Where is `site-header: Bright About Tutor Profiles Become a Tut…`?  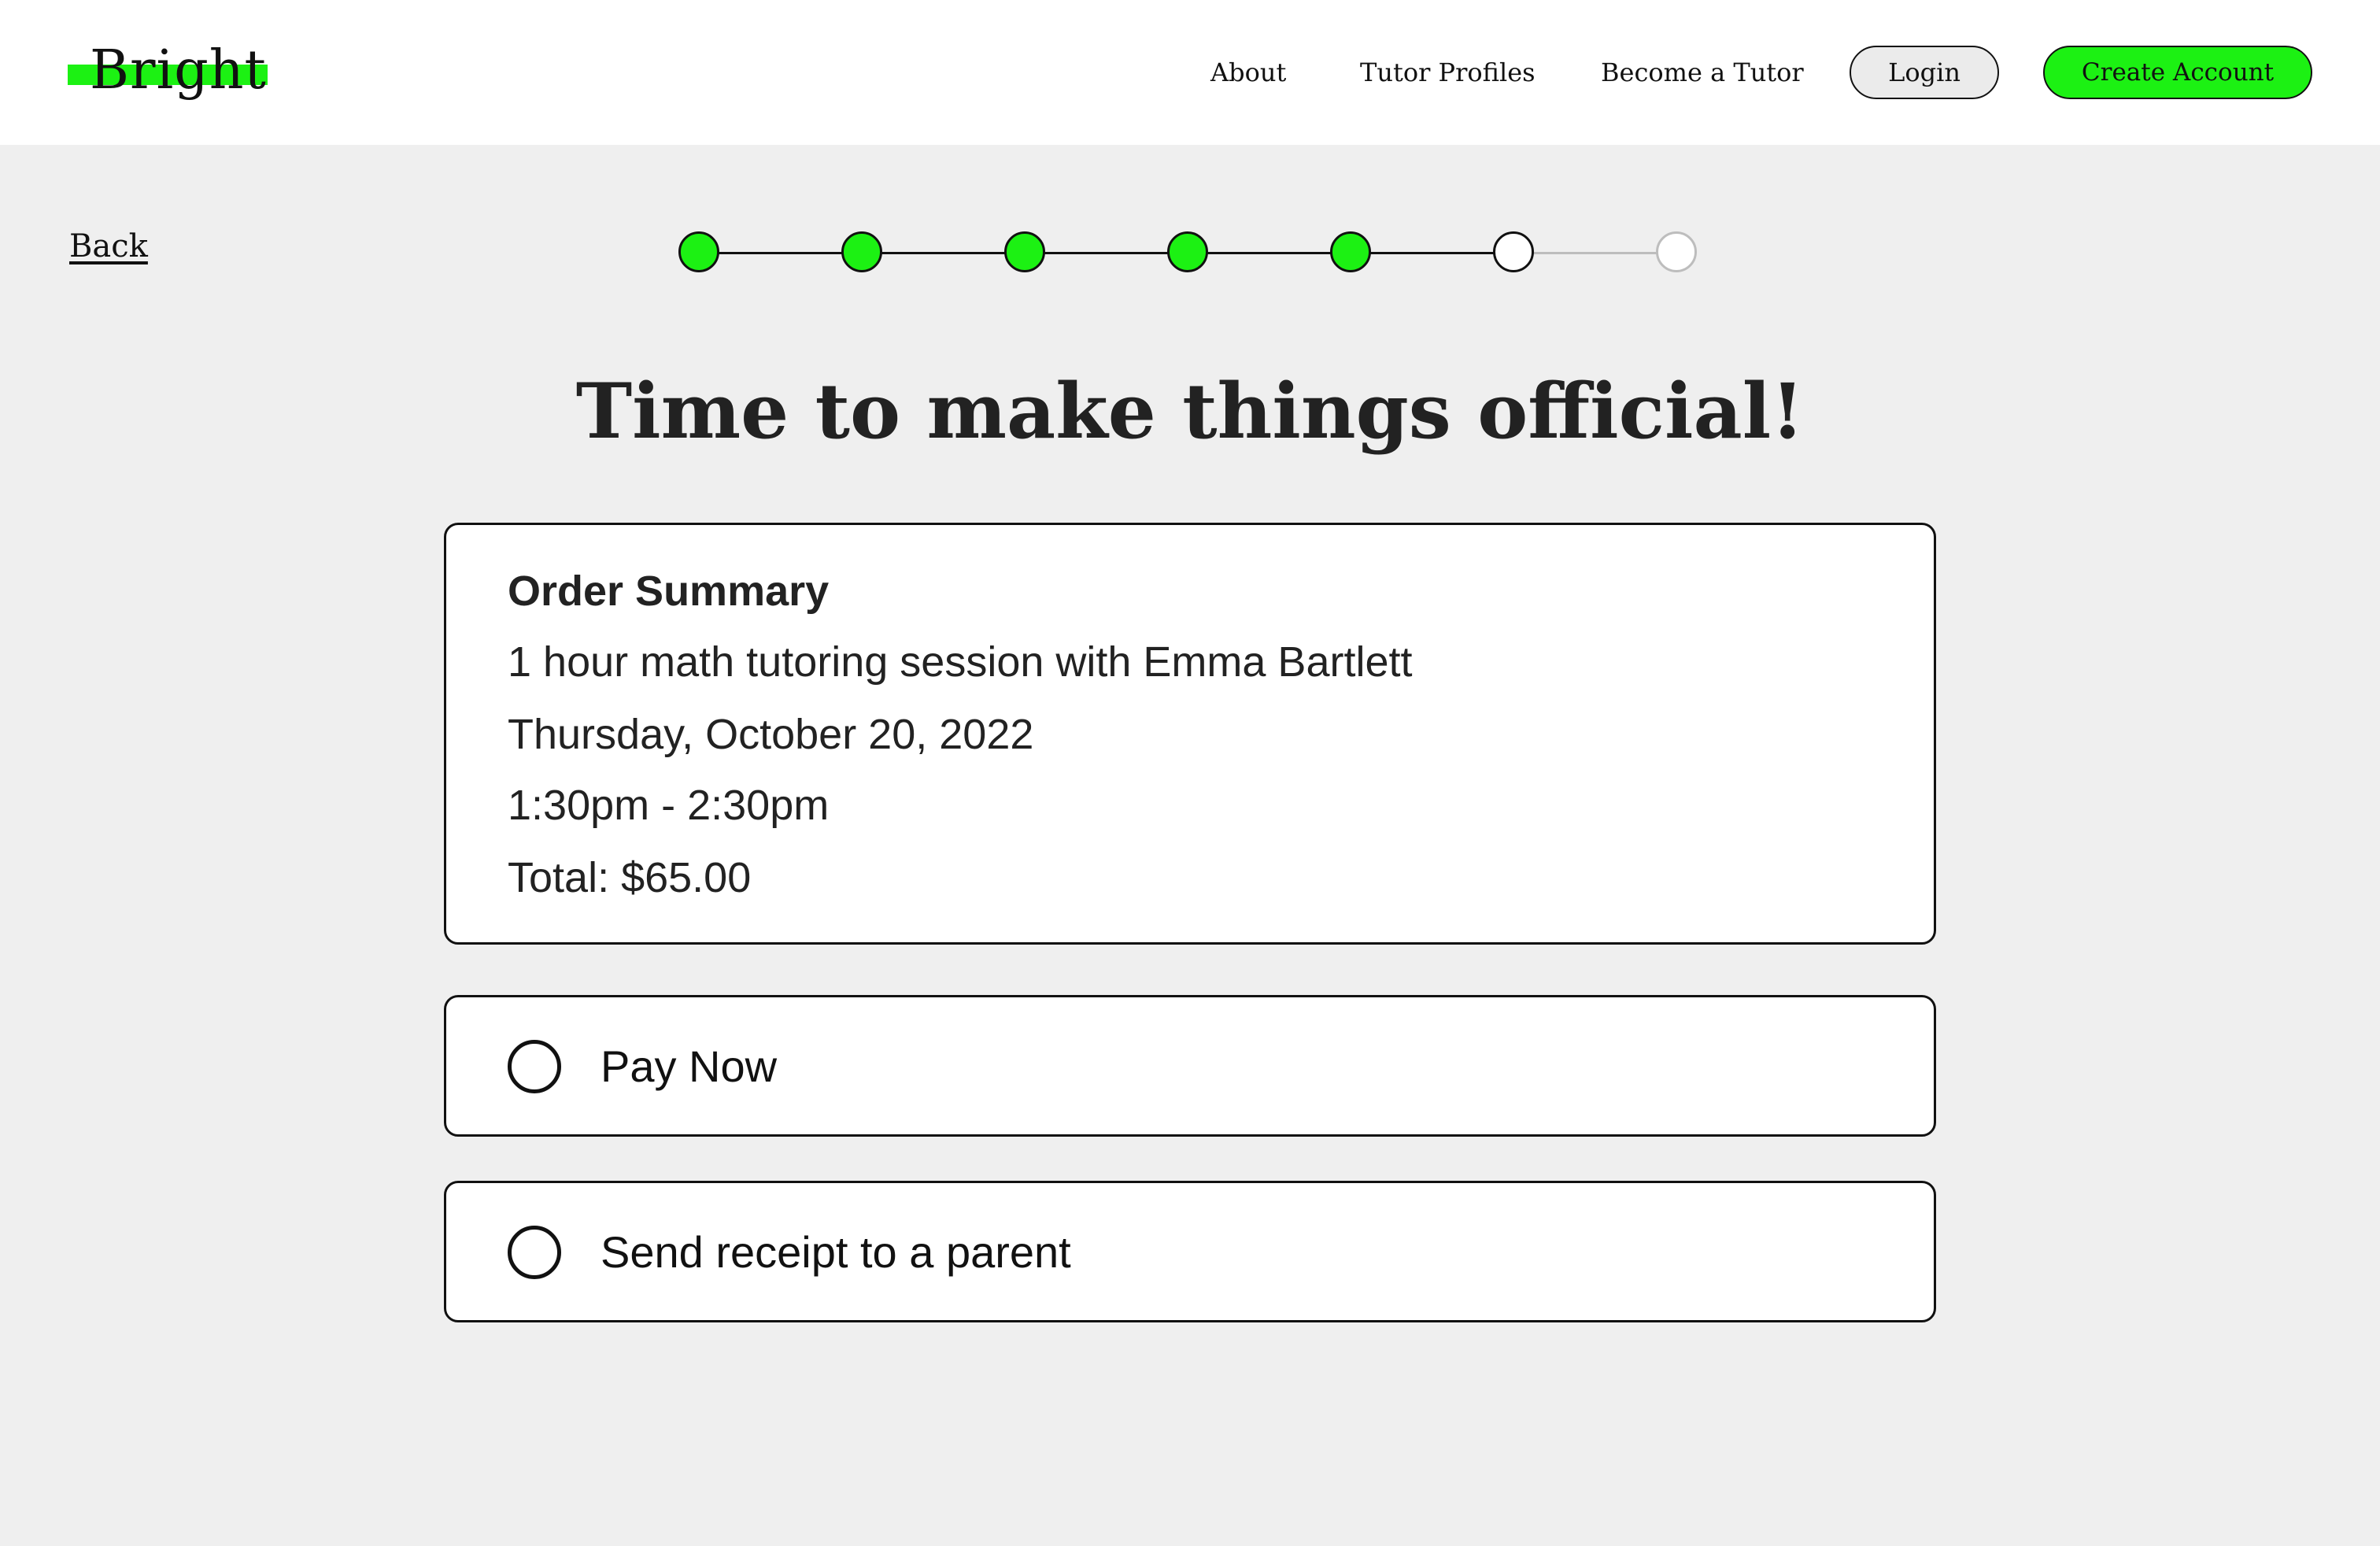
site-header: Bright About Tutor Profiles Become a Tut… is located at coordinates (1190, 72).